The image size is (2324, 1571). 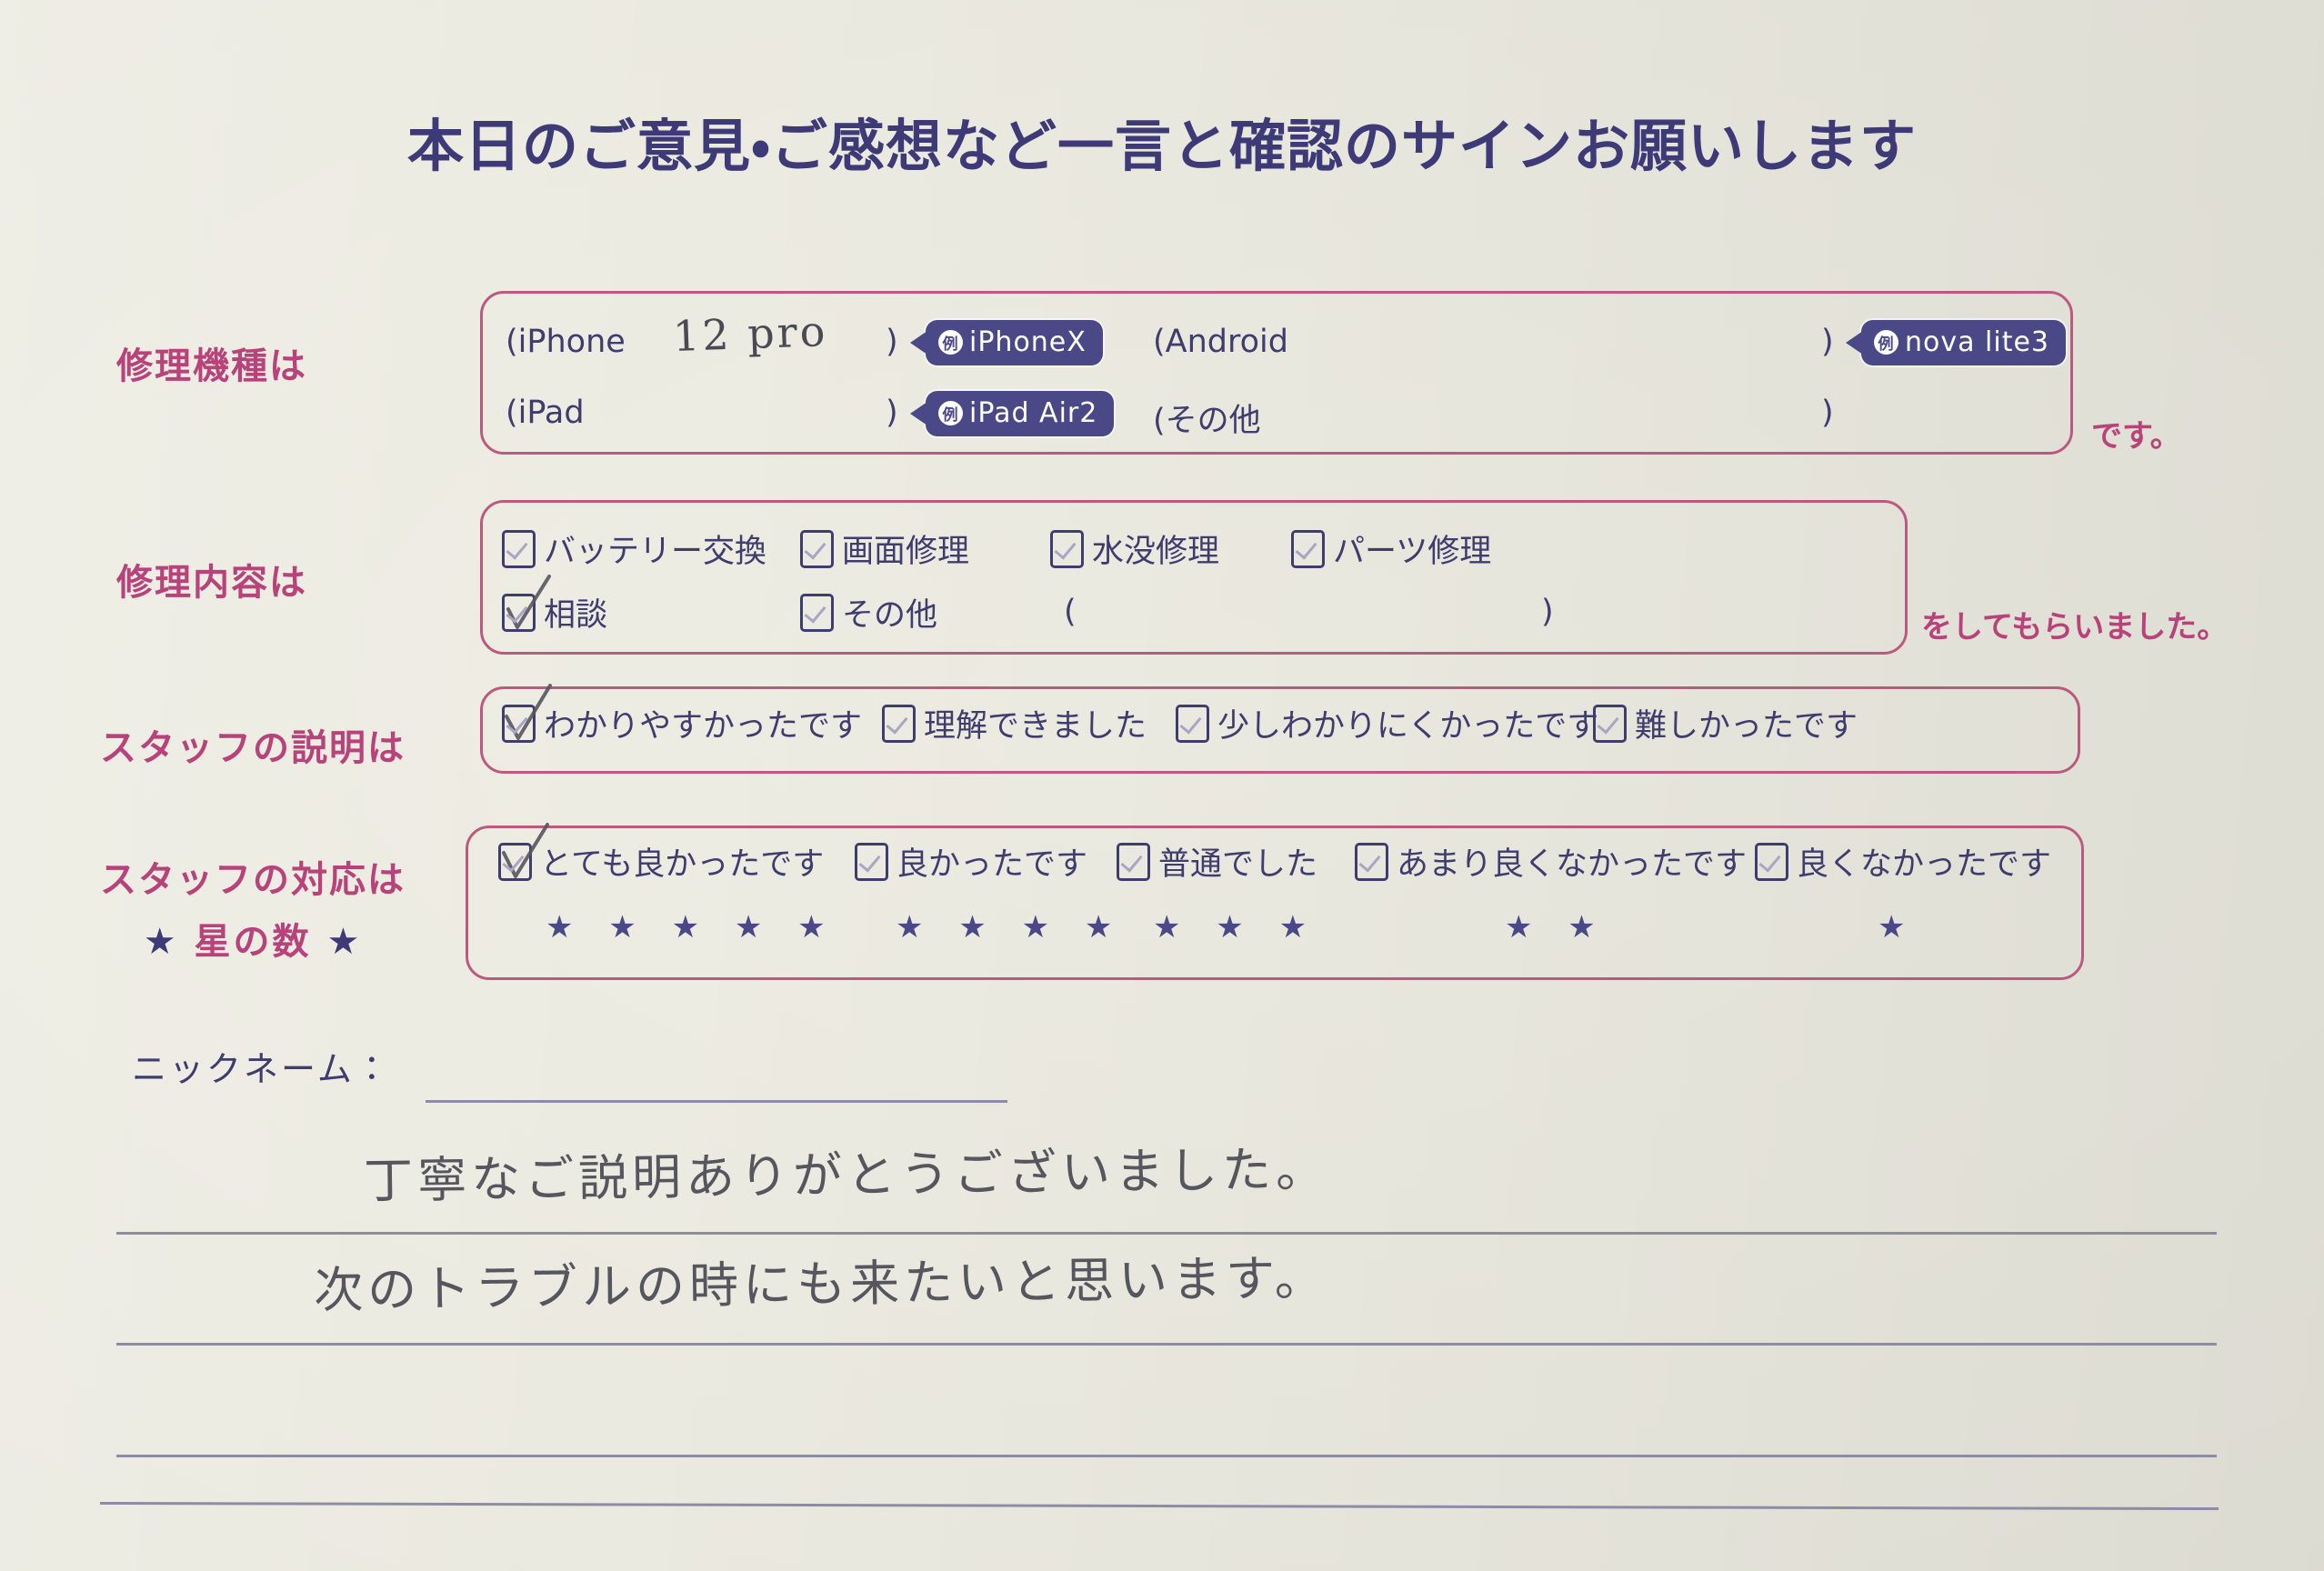 What do you see at coordinates (1978, 342) in the screenshot?
I see `device-android-example-text: nova lite3` at bounding box center [1978, 342].